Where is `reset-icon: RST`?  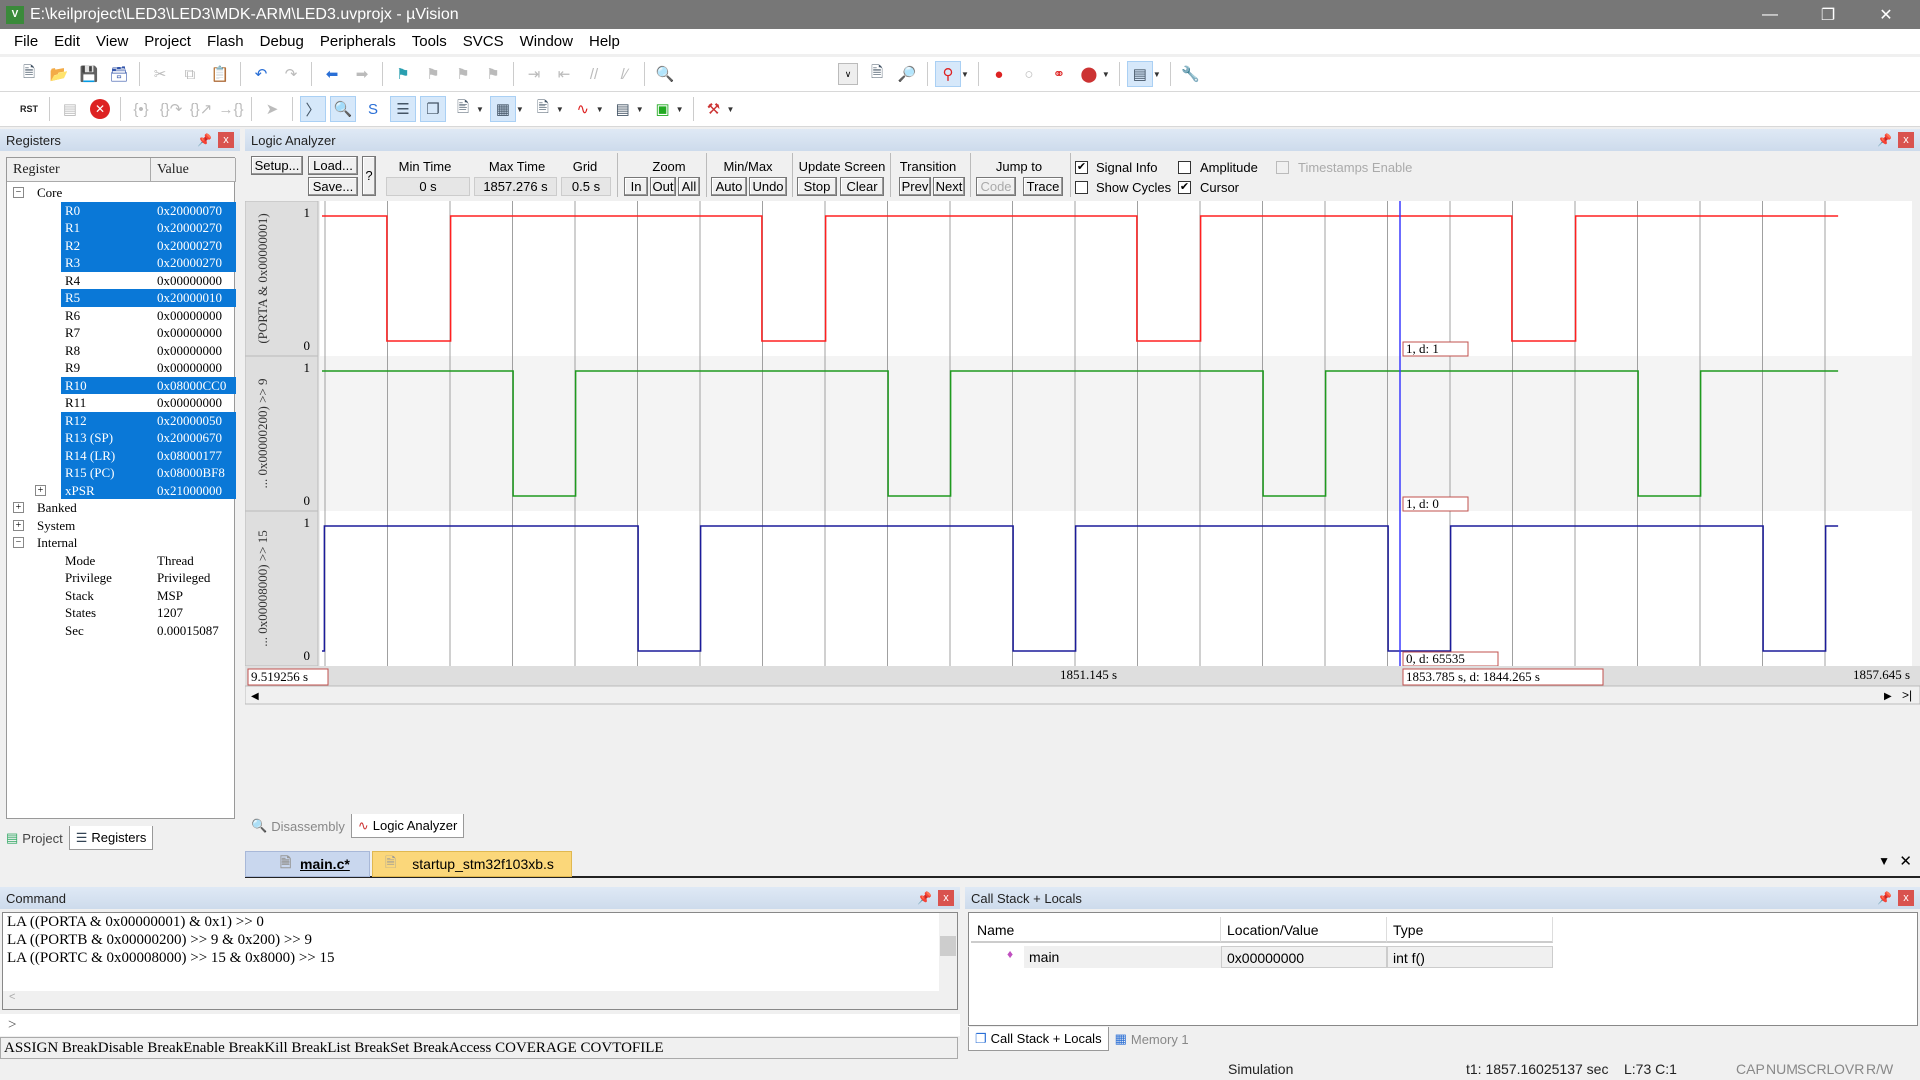
reset-icon: RST is located at coordinates (29, 109).